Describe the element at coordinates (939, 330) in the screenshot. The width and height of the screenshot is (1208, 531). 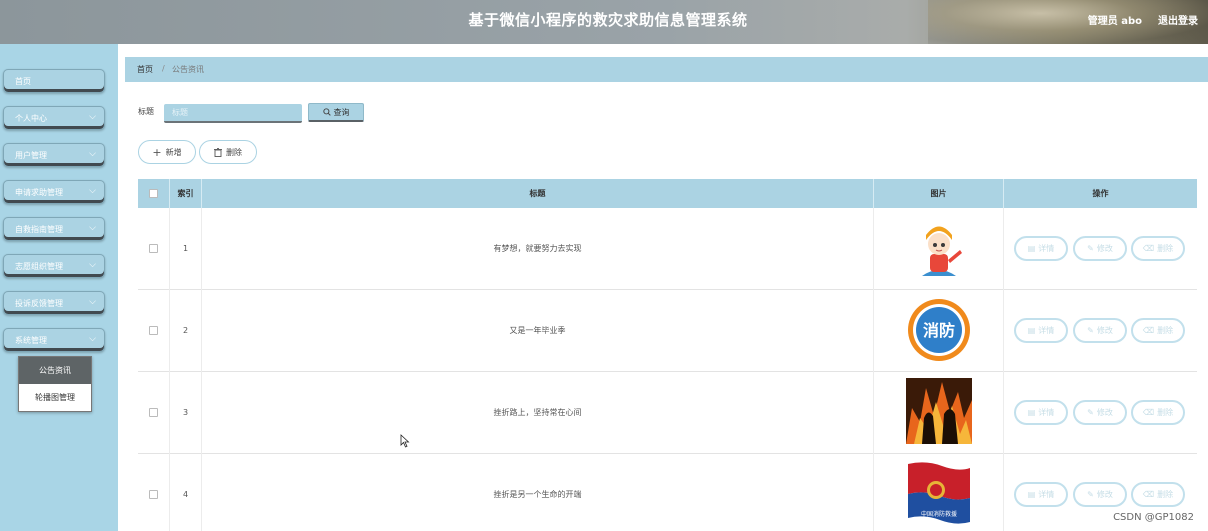
I see `fire-protection-logo-image: 消防` at that location.